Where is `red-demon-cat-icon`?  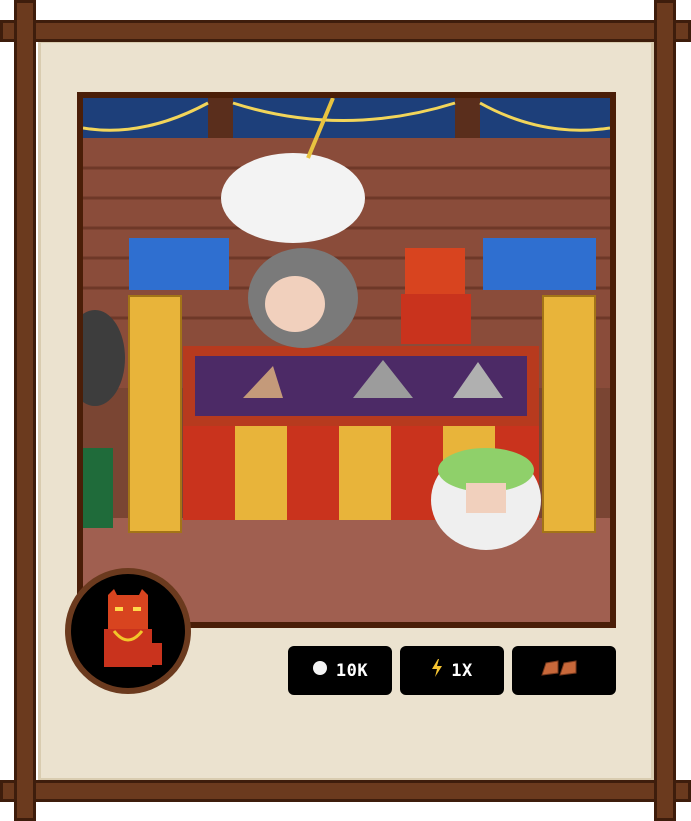
red-demon-cat-icon is located at coordinates (133, 628).